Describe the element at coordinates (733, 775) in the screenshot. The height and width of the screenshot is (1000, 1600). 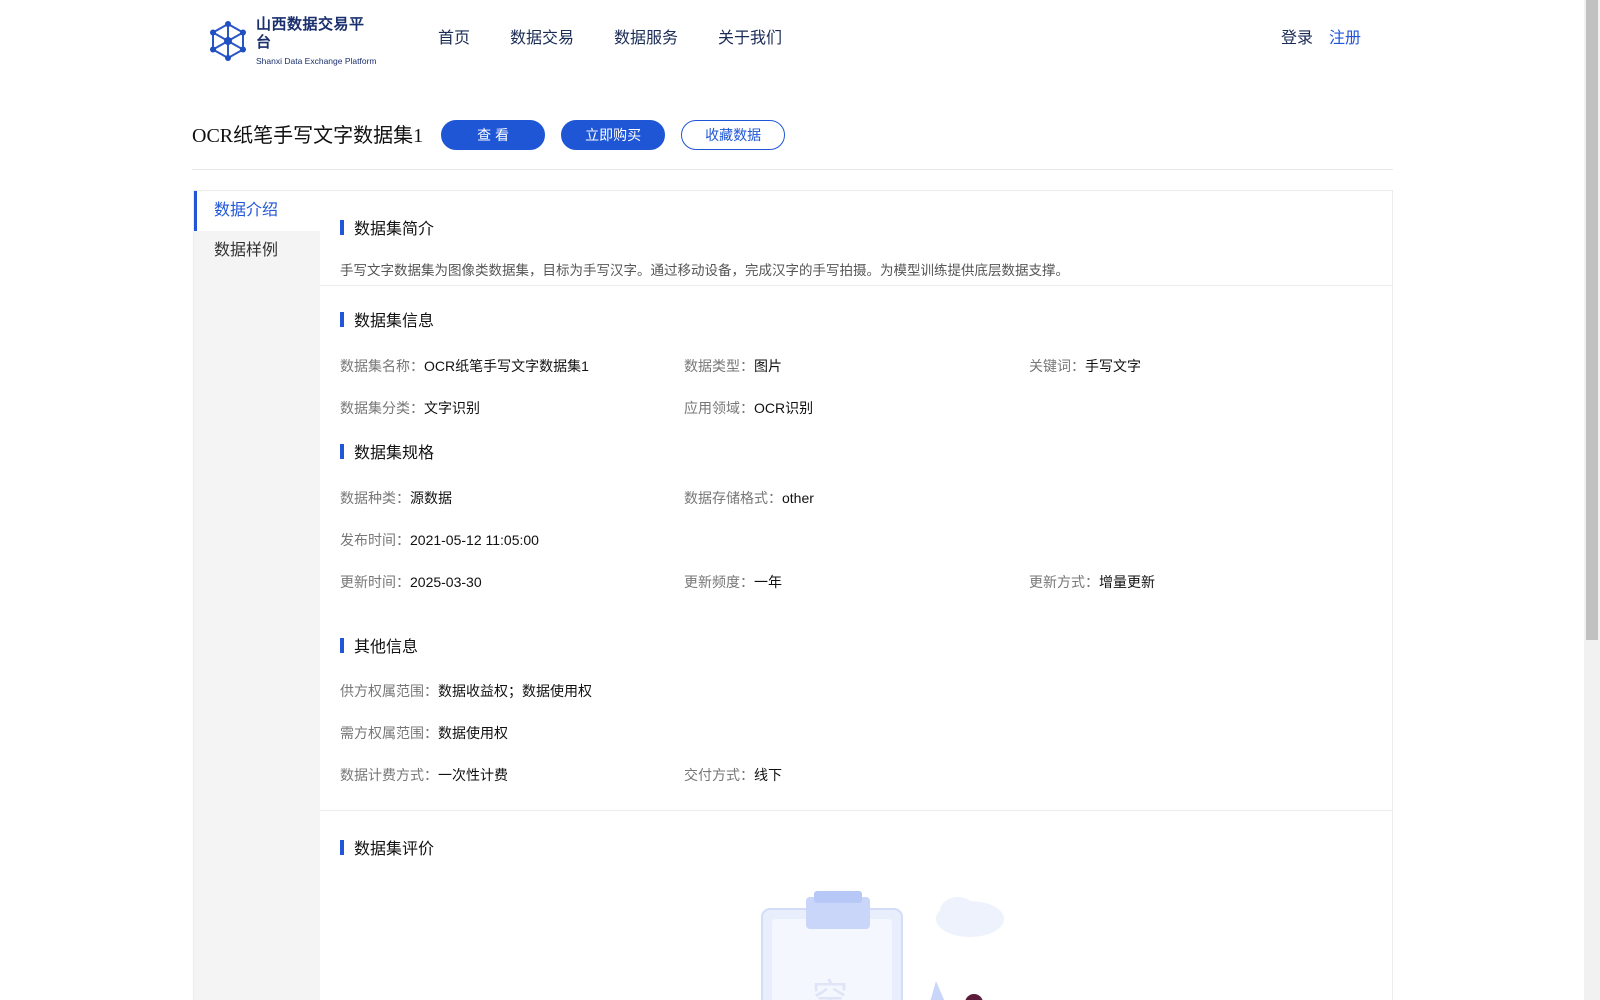
I see `field-delivery-method: 交付方式：线下` at that location.